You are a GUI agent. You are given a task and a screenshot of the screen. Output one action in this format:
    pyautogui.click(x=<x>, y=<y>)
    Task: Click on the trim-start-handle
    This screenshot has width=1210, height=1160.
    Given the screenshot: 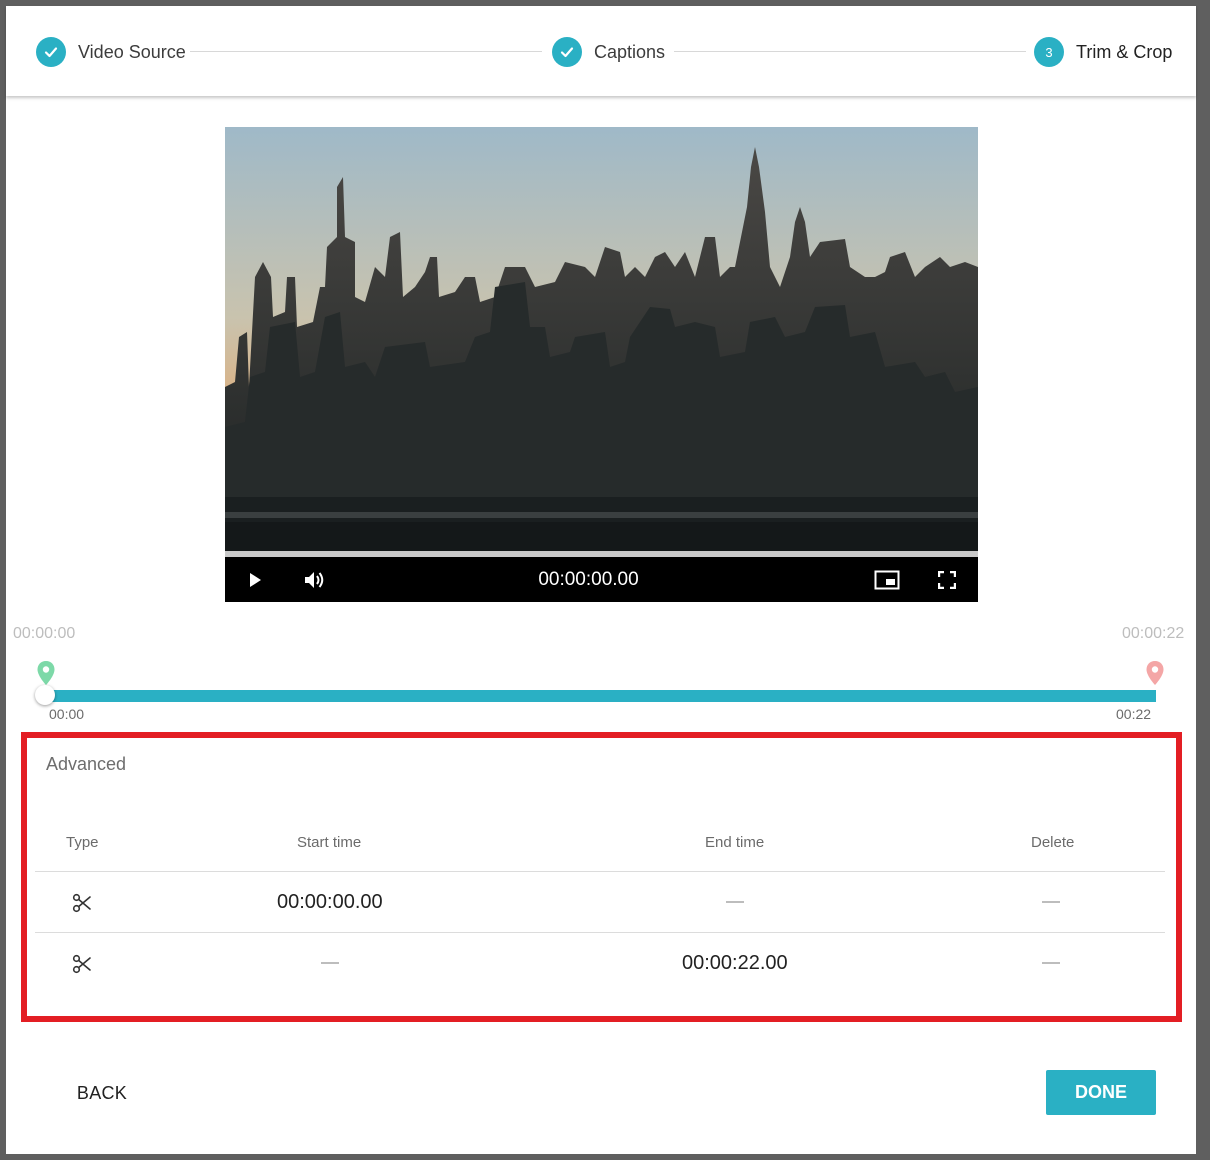 What is the action you would take?
    pyautogui.click(x=45, y=695)
    